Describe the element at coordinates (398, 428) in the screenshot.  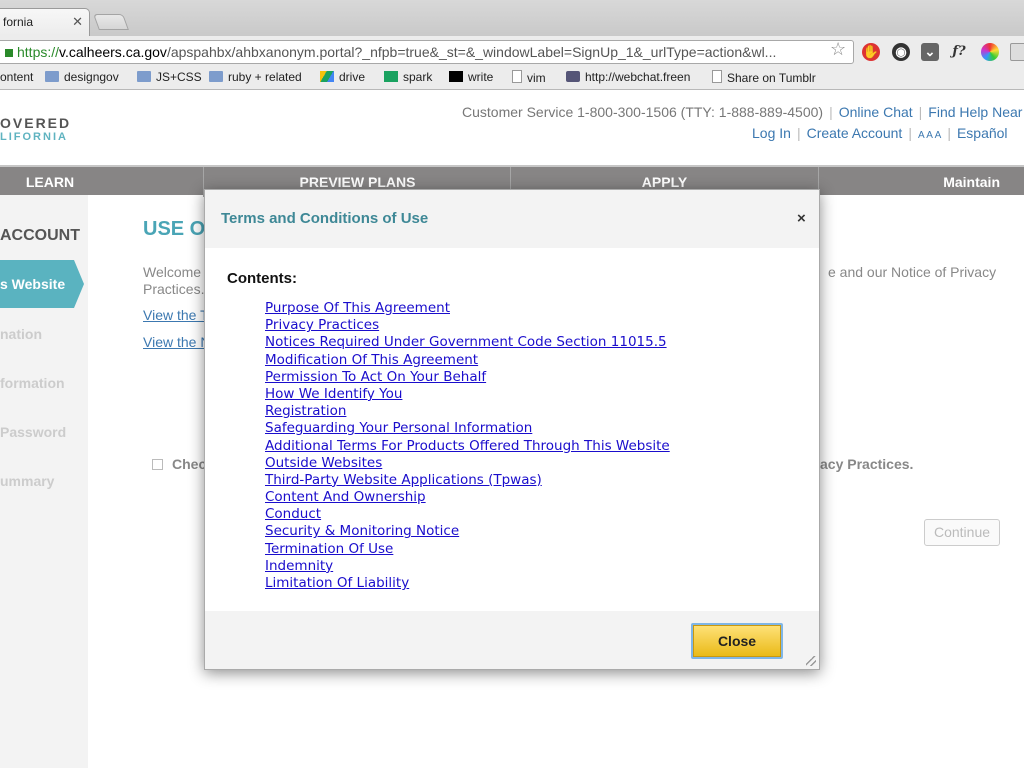
I see `toc-link: Safeguarding Your Personal Information` at that location.